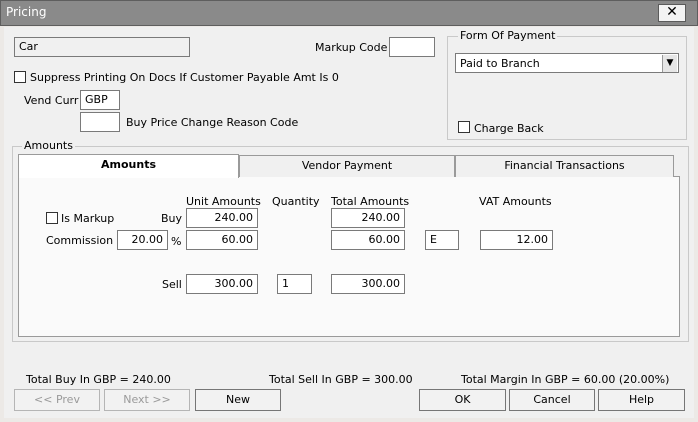  I want to click on commission-total-input: 60.00, so click(368, 240).